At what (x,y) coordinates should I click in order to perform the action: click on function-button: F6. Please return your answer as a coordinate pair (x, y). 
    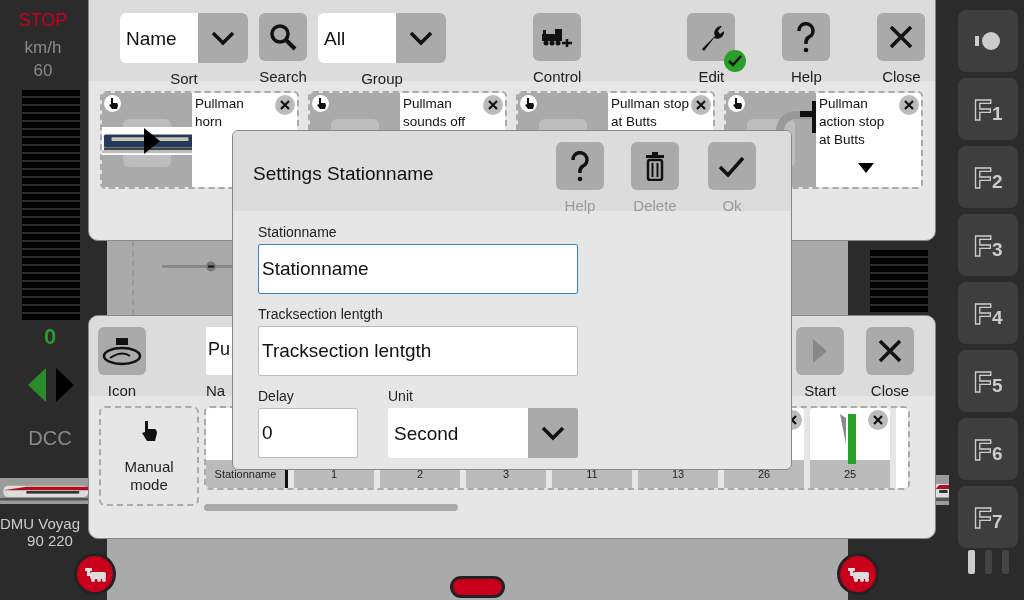
    Looking at the image, I should click on (988, 449).